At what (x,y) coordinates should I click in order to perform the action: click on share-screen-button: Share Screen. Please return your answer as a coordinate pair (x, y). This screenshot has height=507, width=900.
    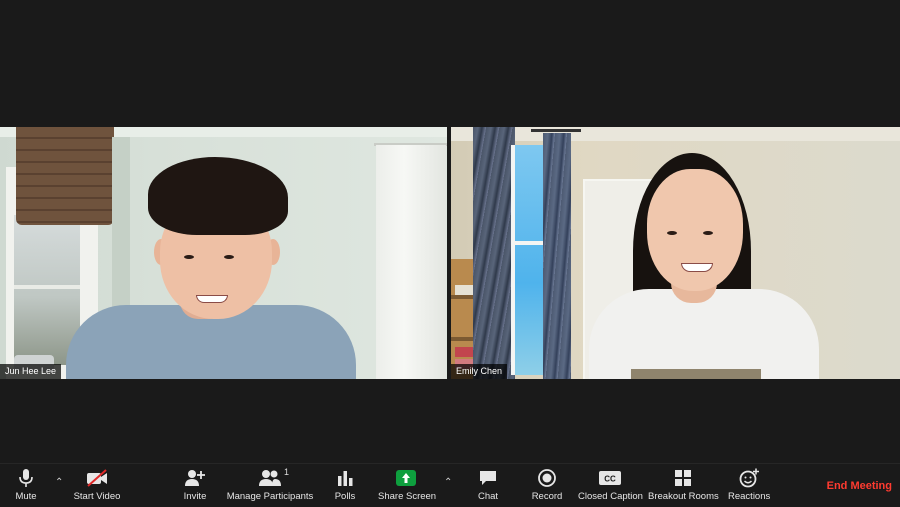
    Looking at the image, I should click on (407, 487).